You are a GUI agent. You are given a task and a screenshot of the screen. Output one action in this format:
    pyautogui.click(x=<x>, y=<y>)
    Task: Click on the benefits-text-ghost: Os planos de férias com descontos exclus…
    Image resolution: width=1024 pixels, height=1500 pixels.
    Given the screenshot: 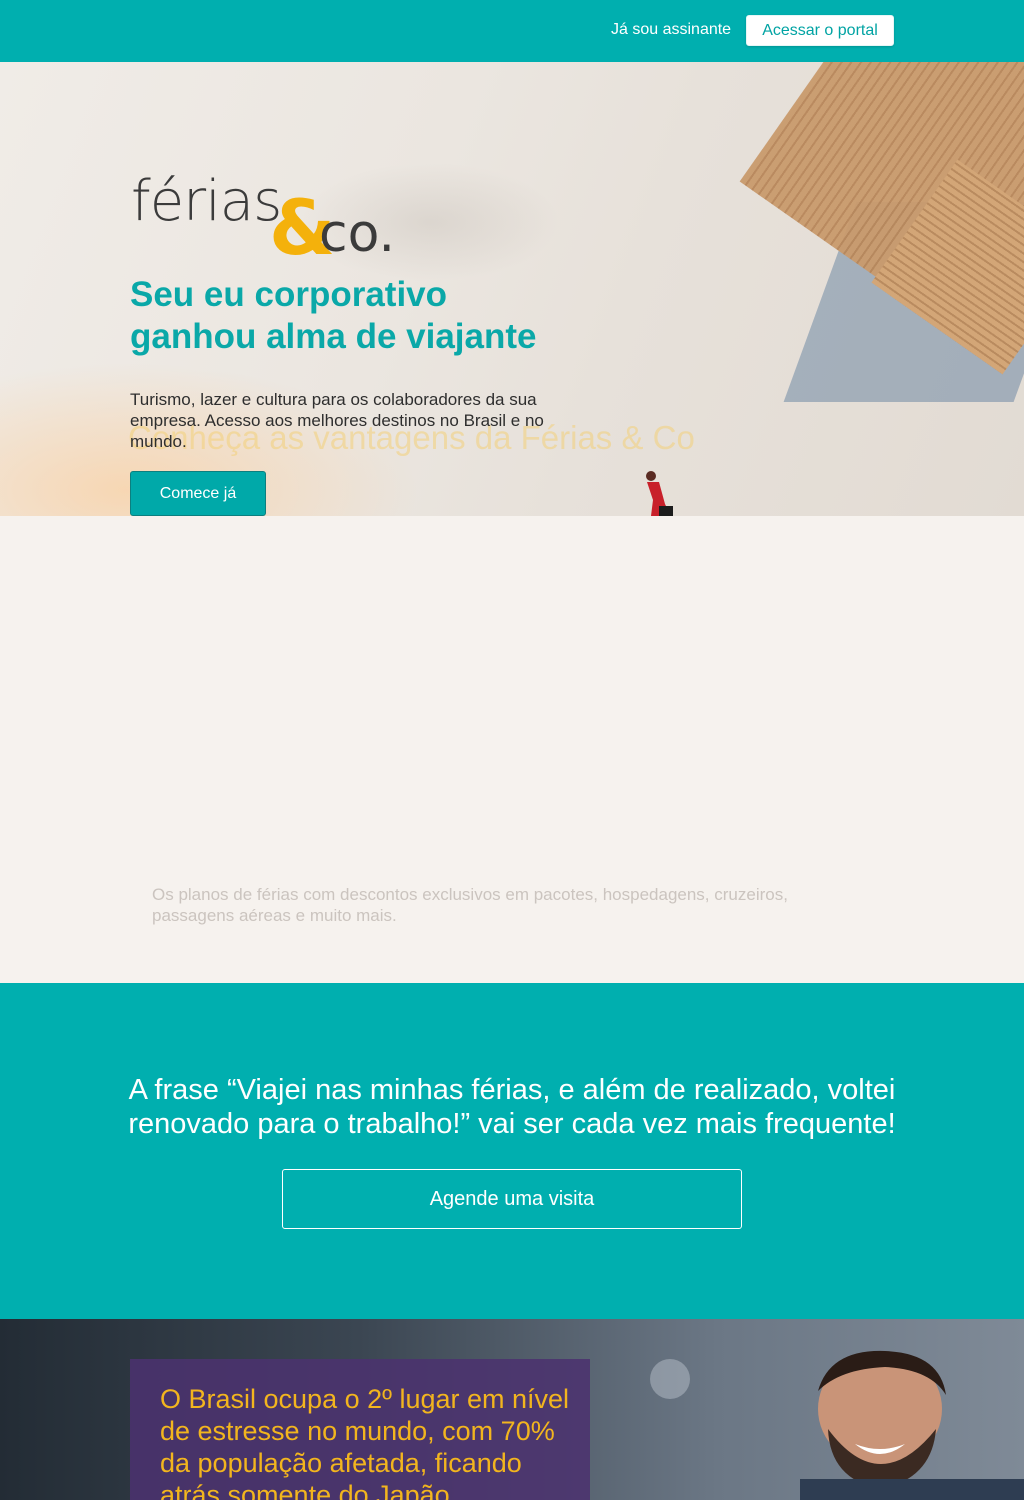 What is the action you would take?
    pyautogui.click(x=470, y=905)
    